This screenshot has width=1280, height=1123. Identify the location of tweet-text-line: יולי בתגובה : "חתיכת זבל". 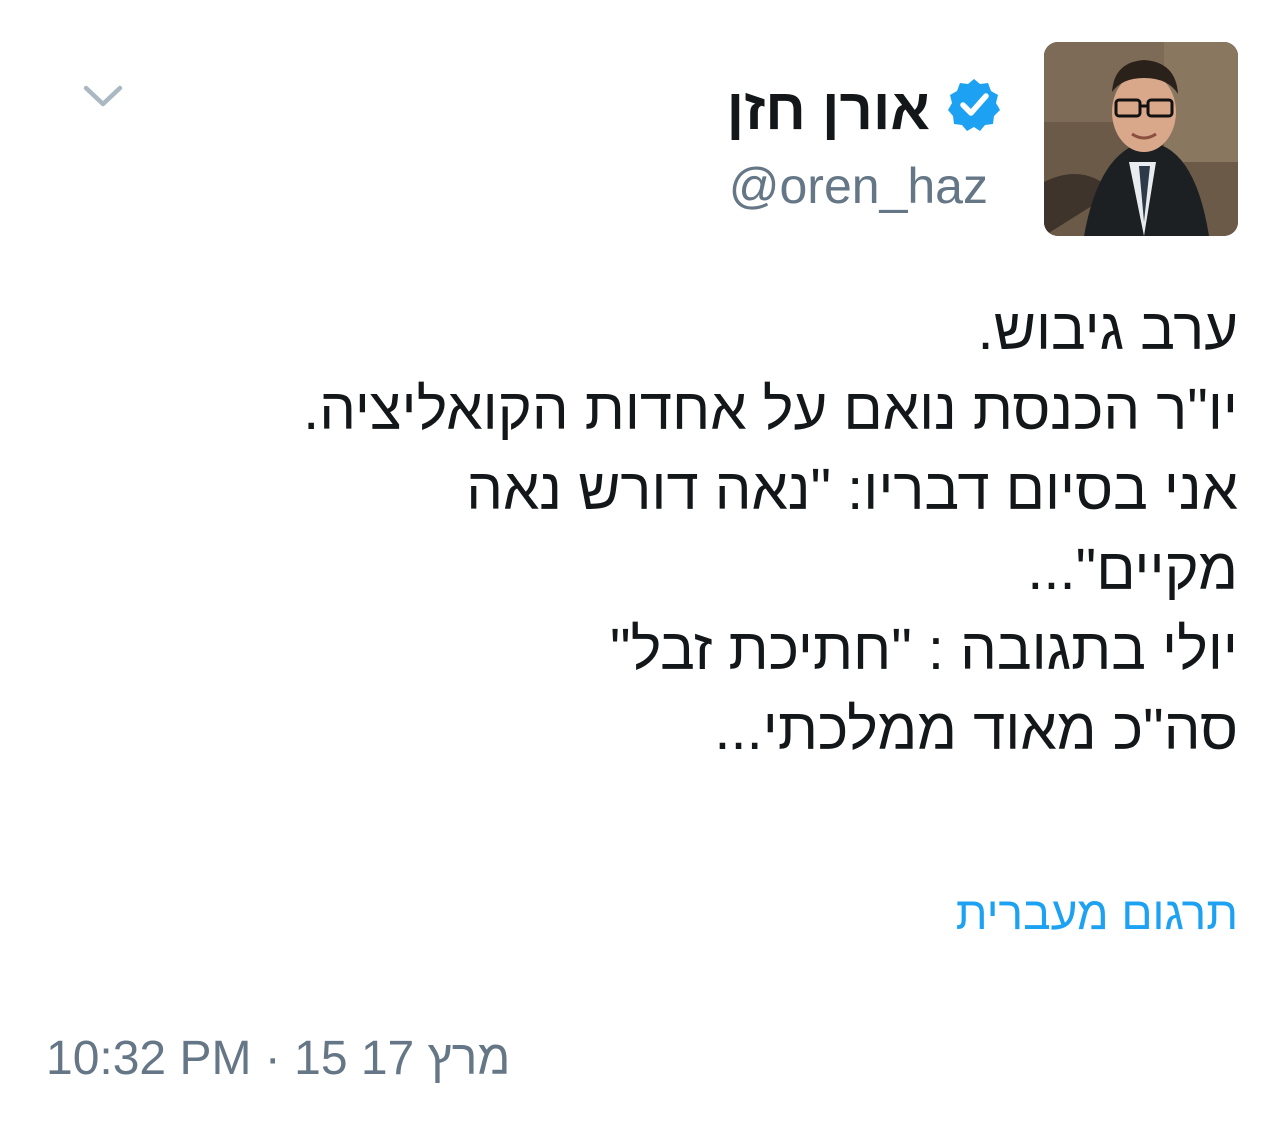
(923, 649).